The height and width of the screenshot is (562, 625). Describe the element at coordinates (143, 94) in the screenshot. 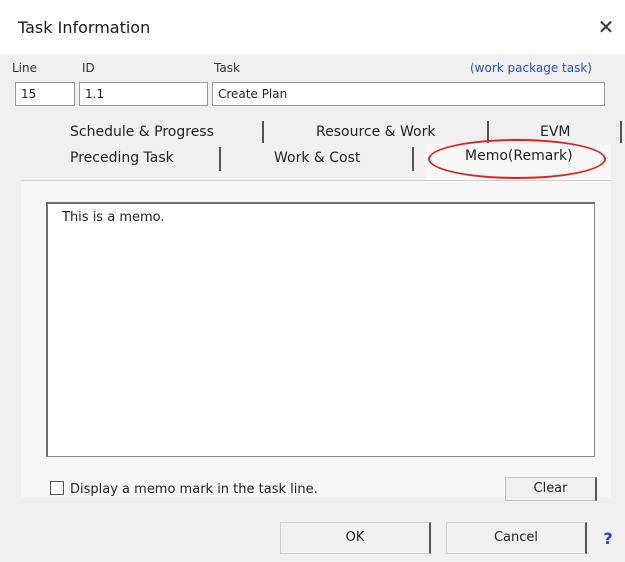

I see `id-field: 1.1` at that location.